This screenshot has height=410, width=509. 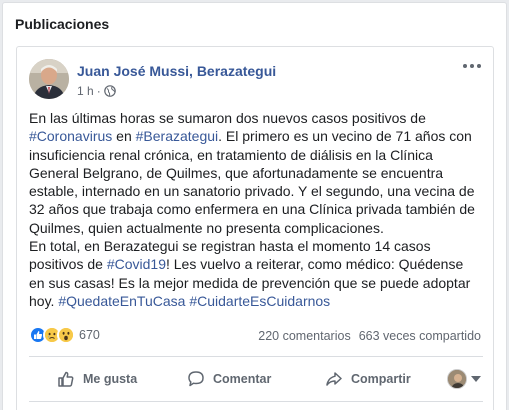 What do you see at coordinates (85, 91) in the screenshot?
I see `post-time: 1 h` at bounding box center [85, 91].